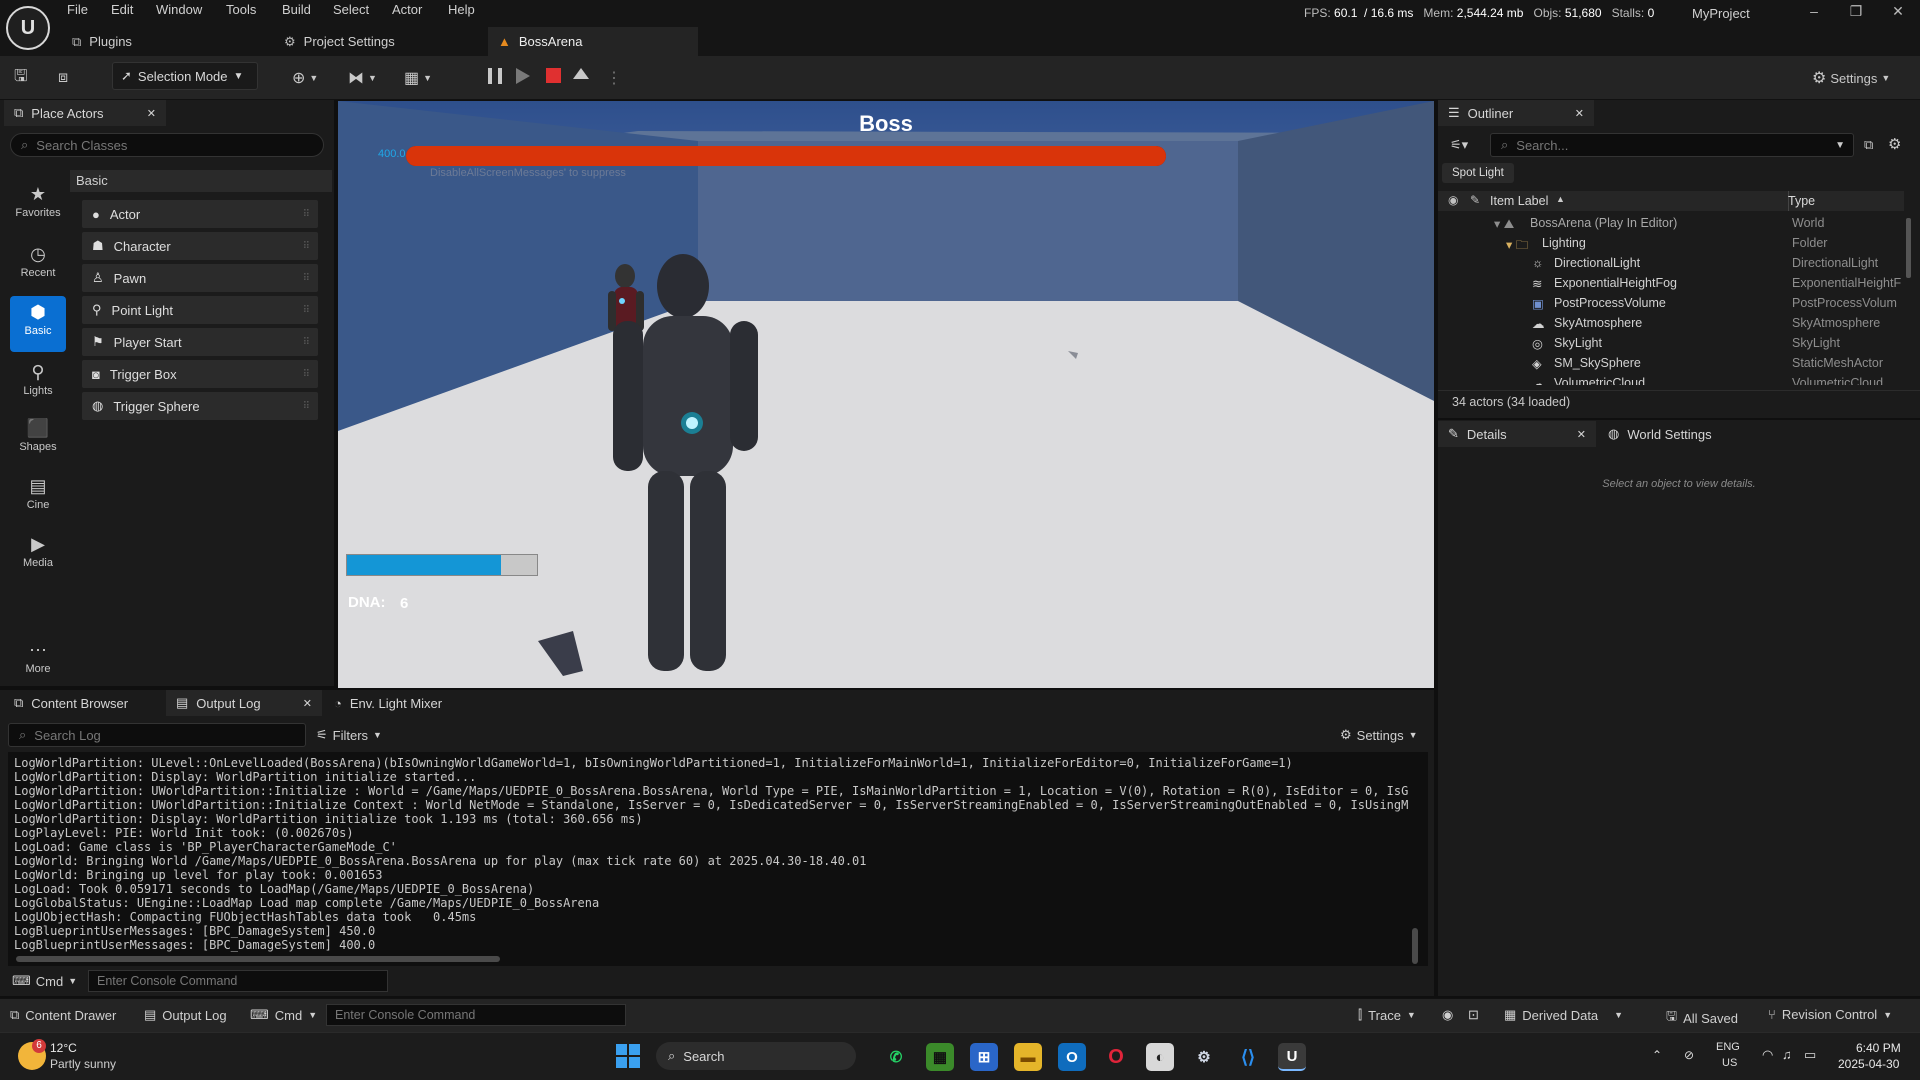 This screenshot has width=1920, height=1080. I want to click on menu-file: File, so click(77, 12).